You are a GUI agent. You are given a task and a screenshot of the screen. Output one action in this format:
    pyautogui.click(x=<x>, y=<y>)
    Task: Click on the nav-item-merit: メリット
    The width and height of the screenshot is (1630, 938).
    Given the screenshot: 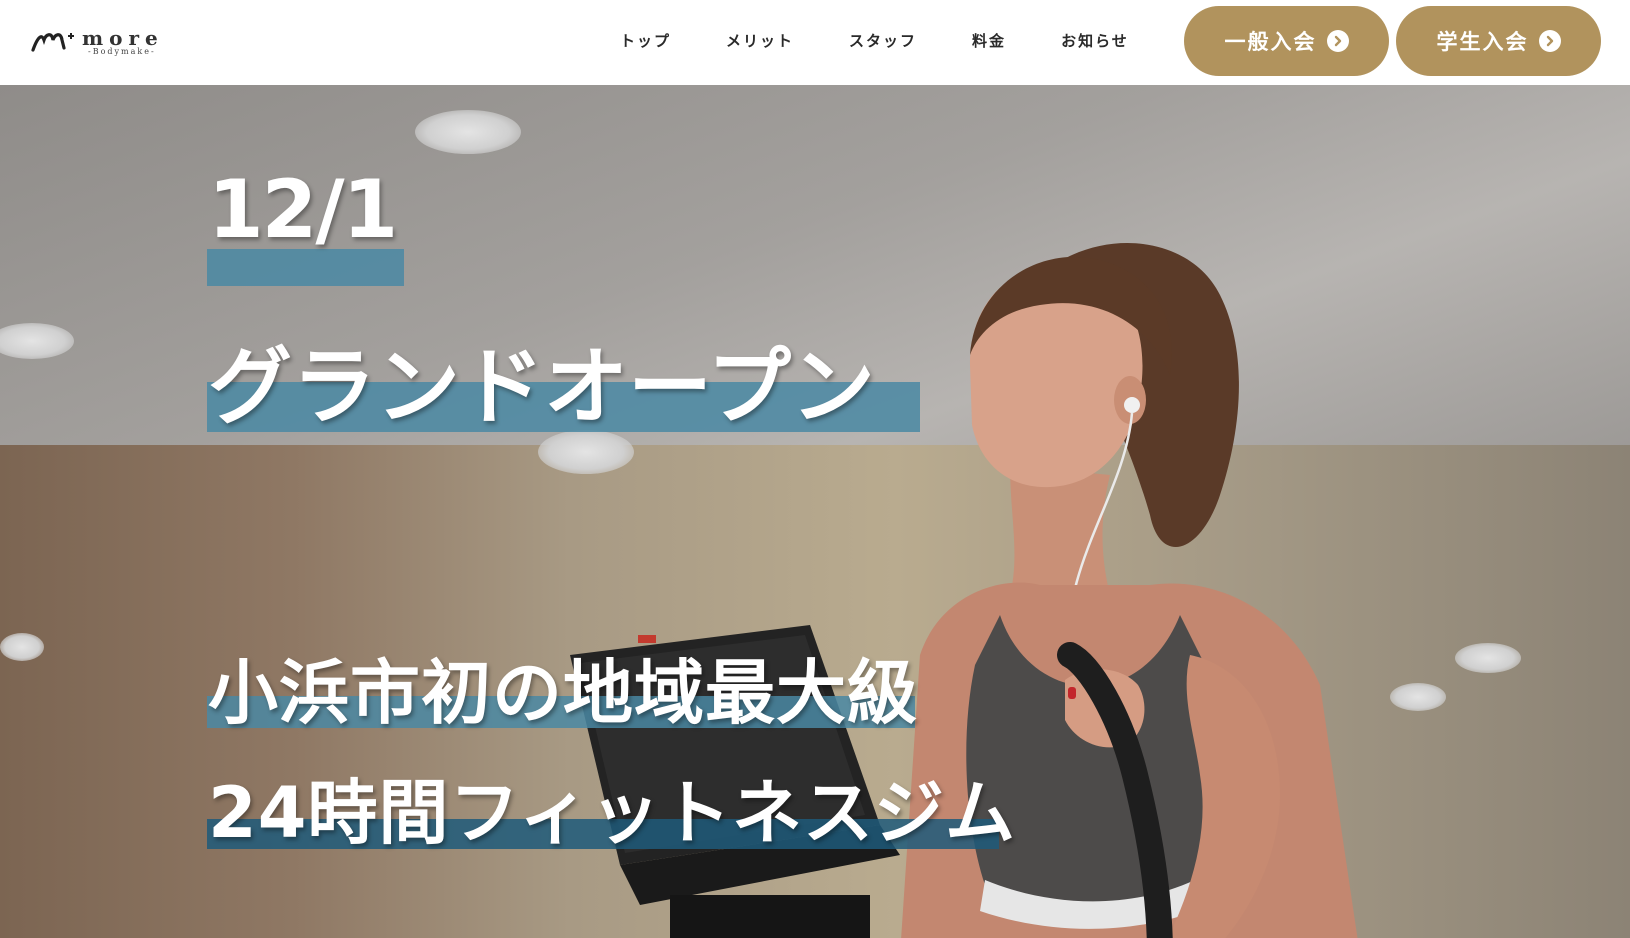 What is the action you would take?
    pyautogui.click(x=760, y=40)
    